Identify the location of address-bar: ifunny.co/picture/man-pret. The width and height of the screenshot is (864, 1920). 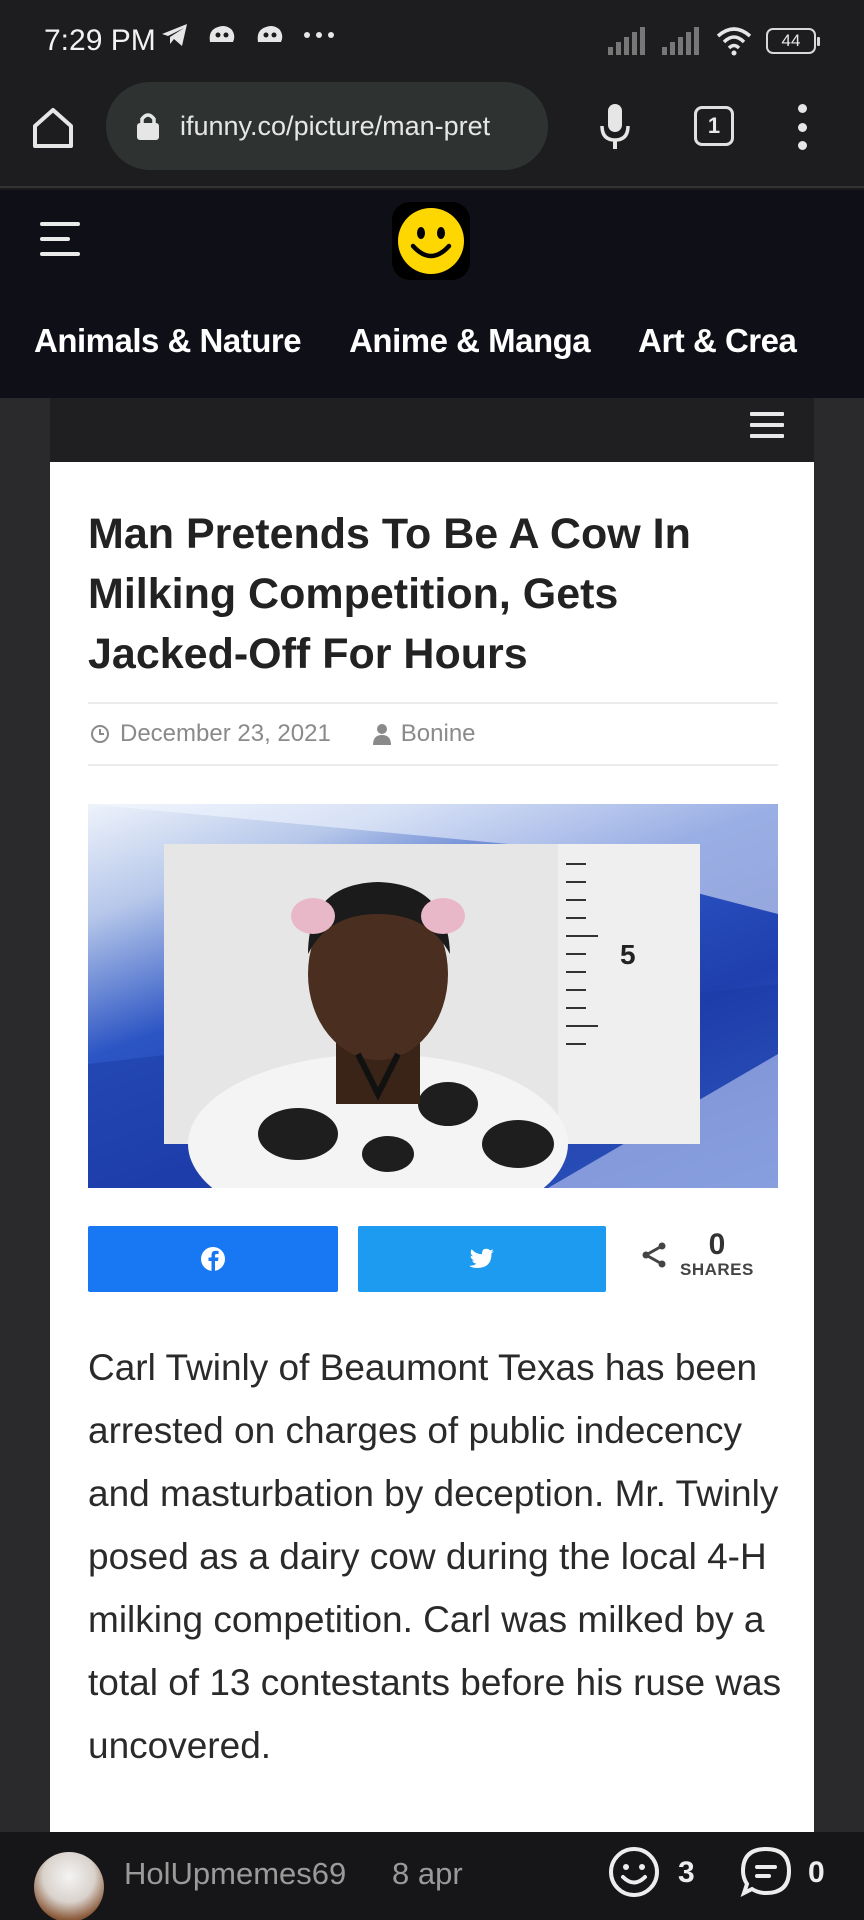
(327, 126).